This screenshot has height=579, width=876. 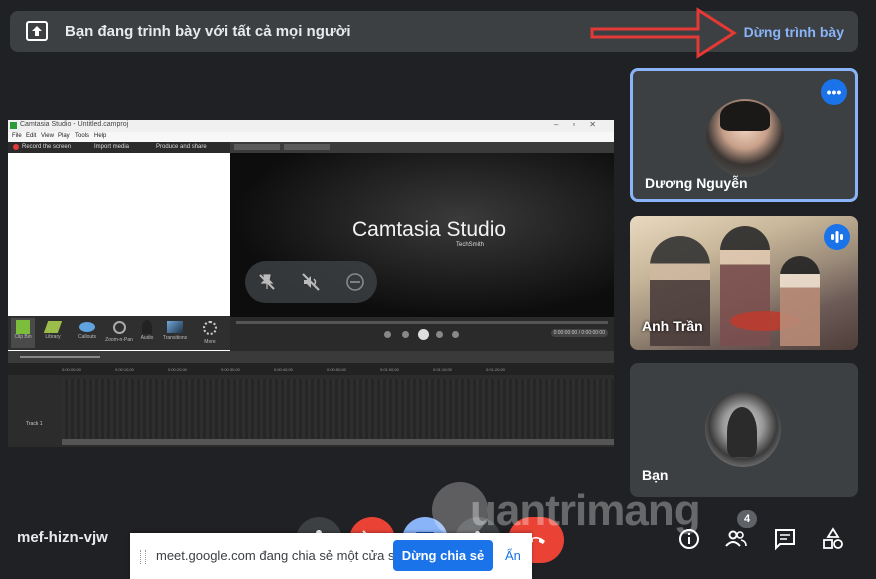 I want to click on window-controls: –▫✕, so click(x=582, y=124).